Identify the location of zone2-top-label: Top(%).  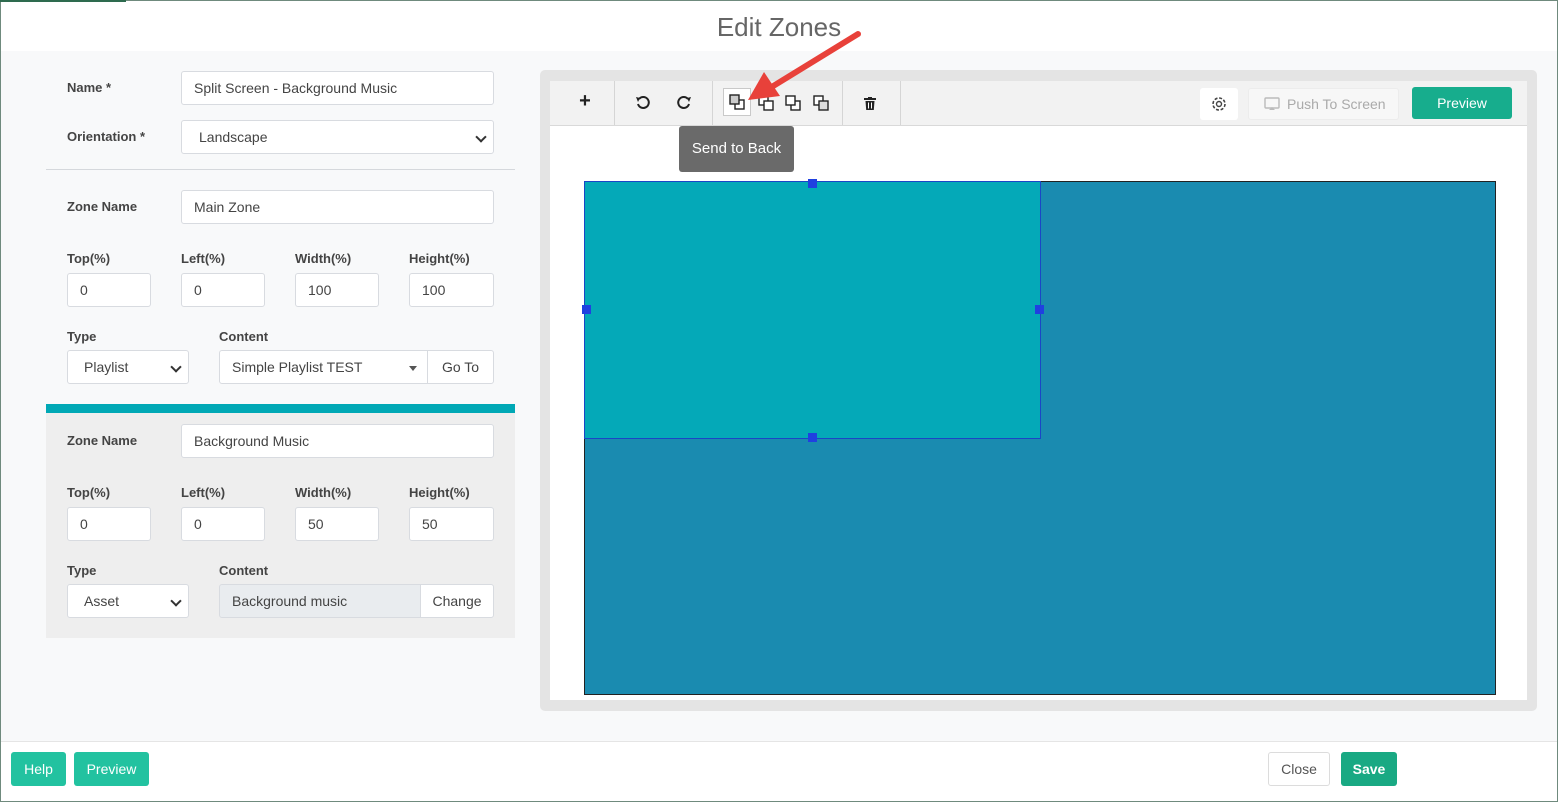
(89, 492).